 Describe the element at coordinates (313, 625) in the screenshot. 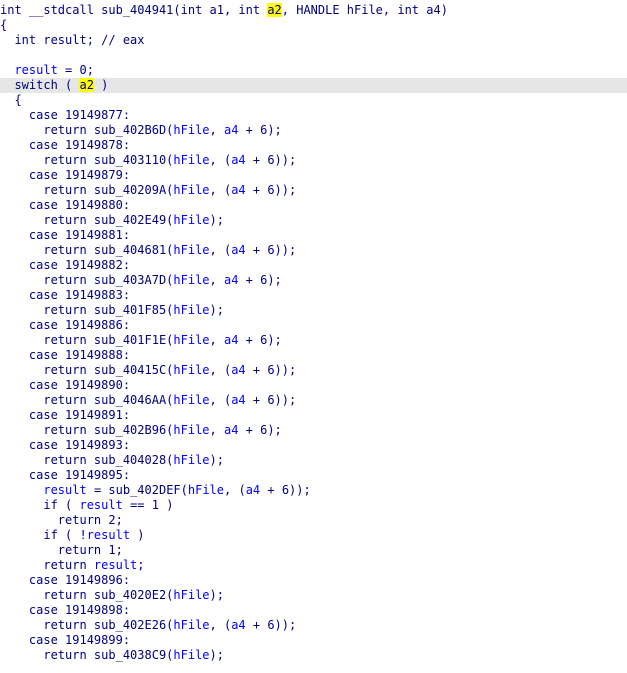

I see `code-line: return sub_402E26(hFile, (a4 + 6));` at that location.